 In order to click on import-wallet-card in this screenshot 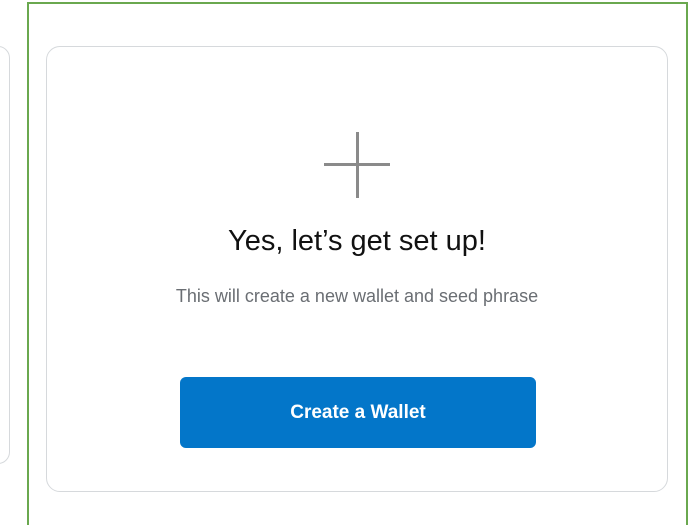, I will do `click(5, 255)`.